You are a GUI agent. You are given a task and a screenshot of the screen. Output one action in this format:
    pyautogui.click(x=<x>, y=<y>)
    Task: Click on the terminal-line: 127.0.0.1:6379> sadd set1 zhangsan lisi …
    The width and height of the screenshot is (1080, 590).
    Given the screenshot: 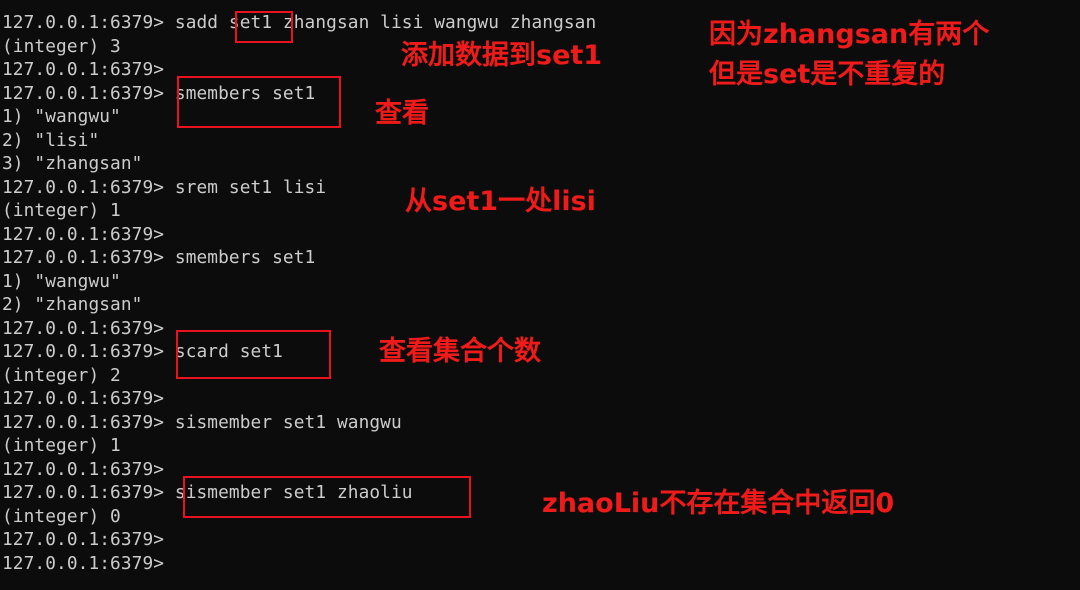 What is the action you would take?
    pyautogui.click(x=299, y=22)
    